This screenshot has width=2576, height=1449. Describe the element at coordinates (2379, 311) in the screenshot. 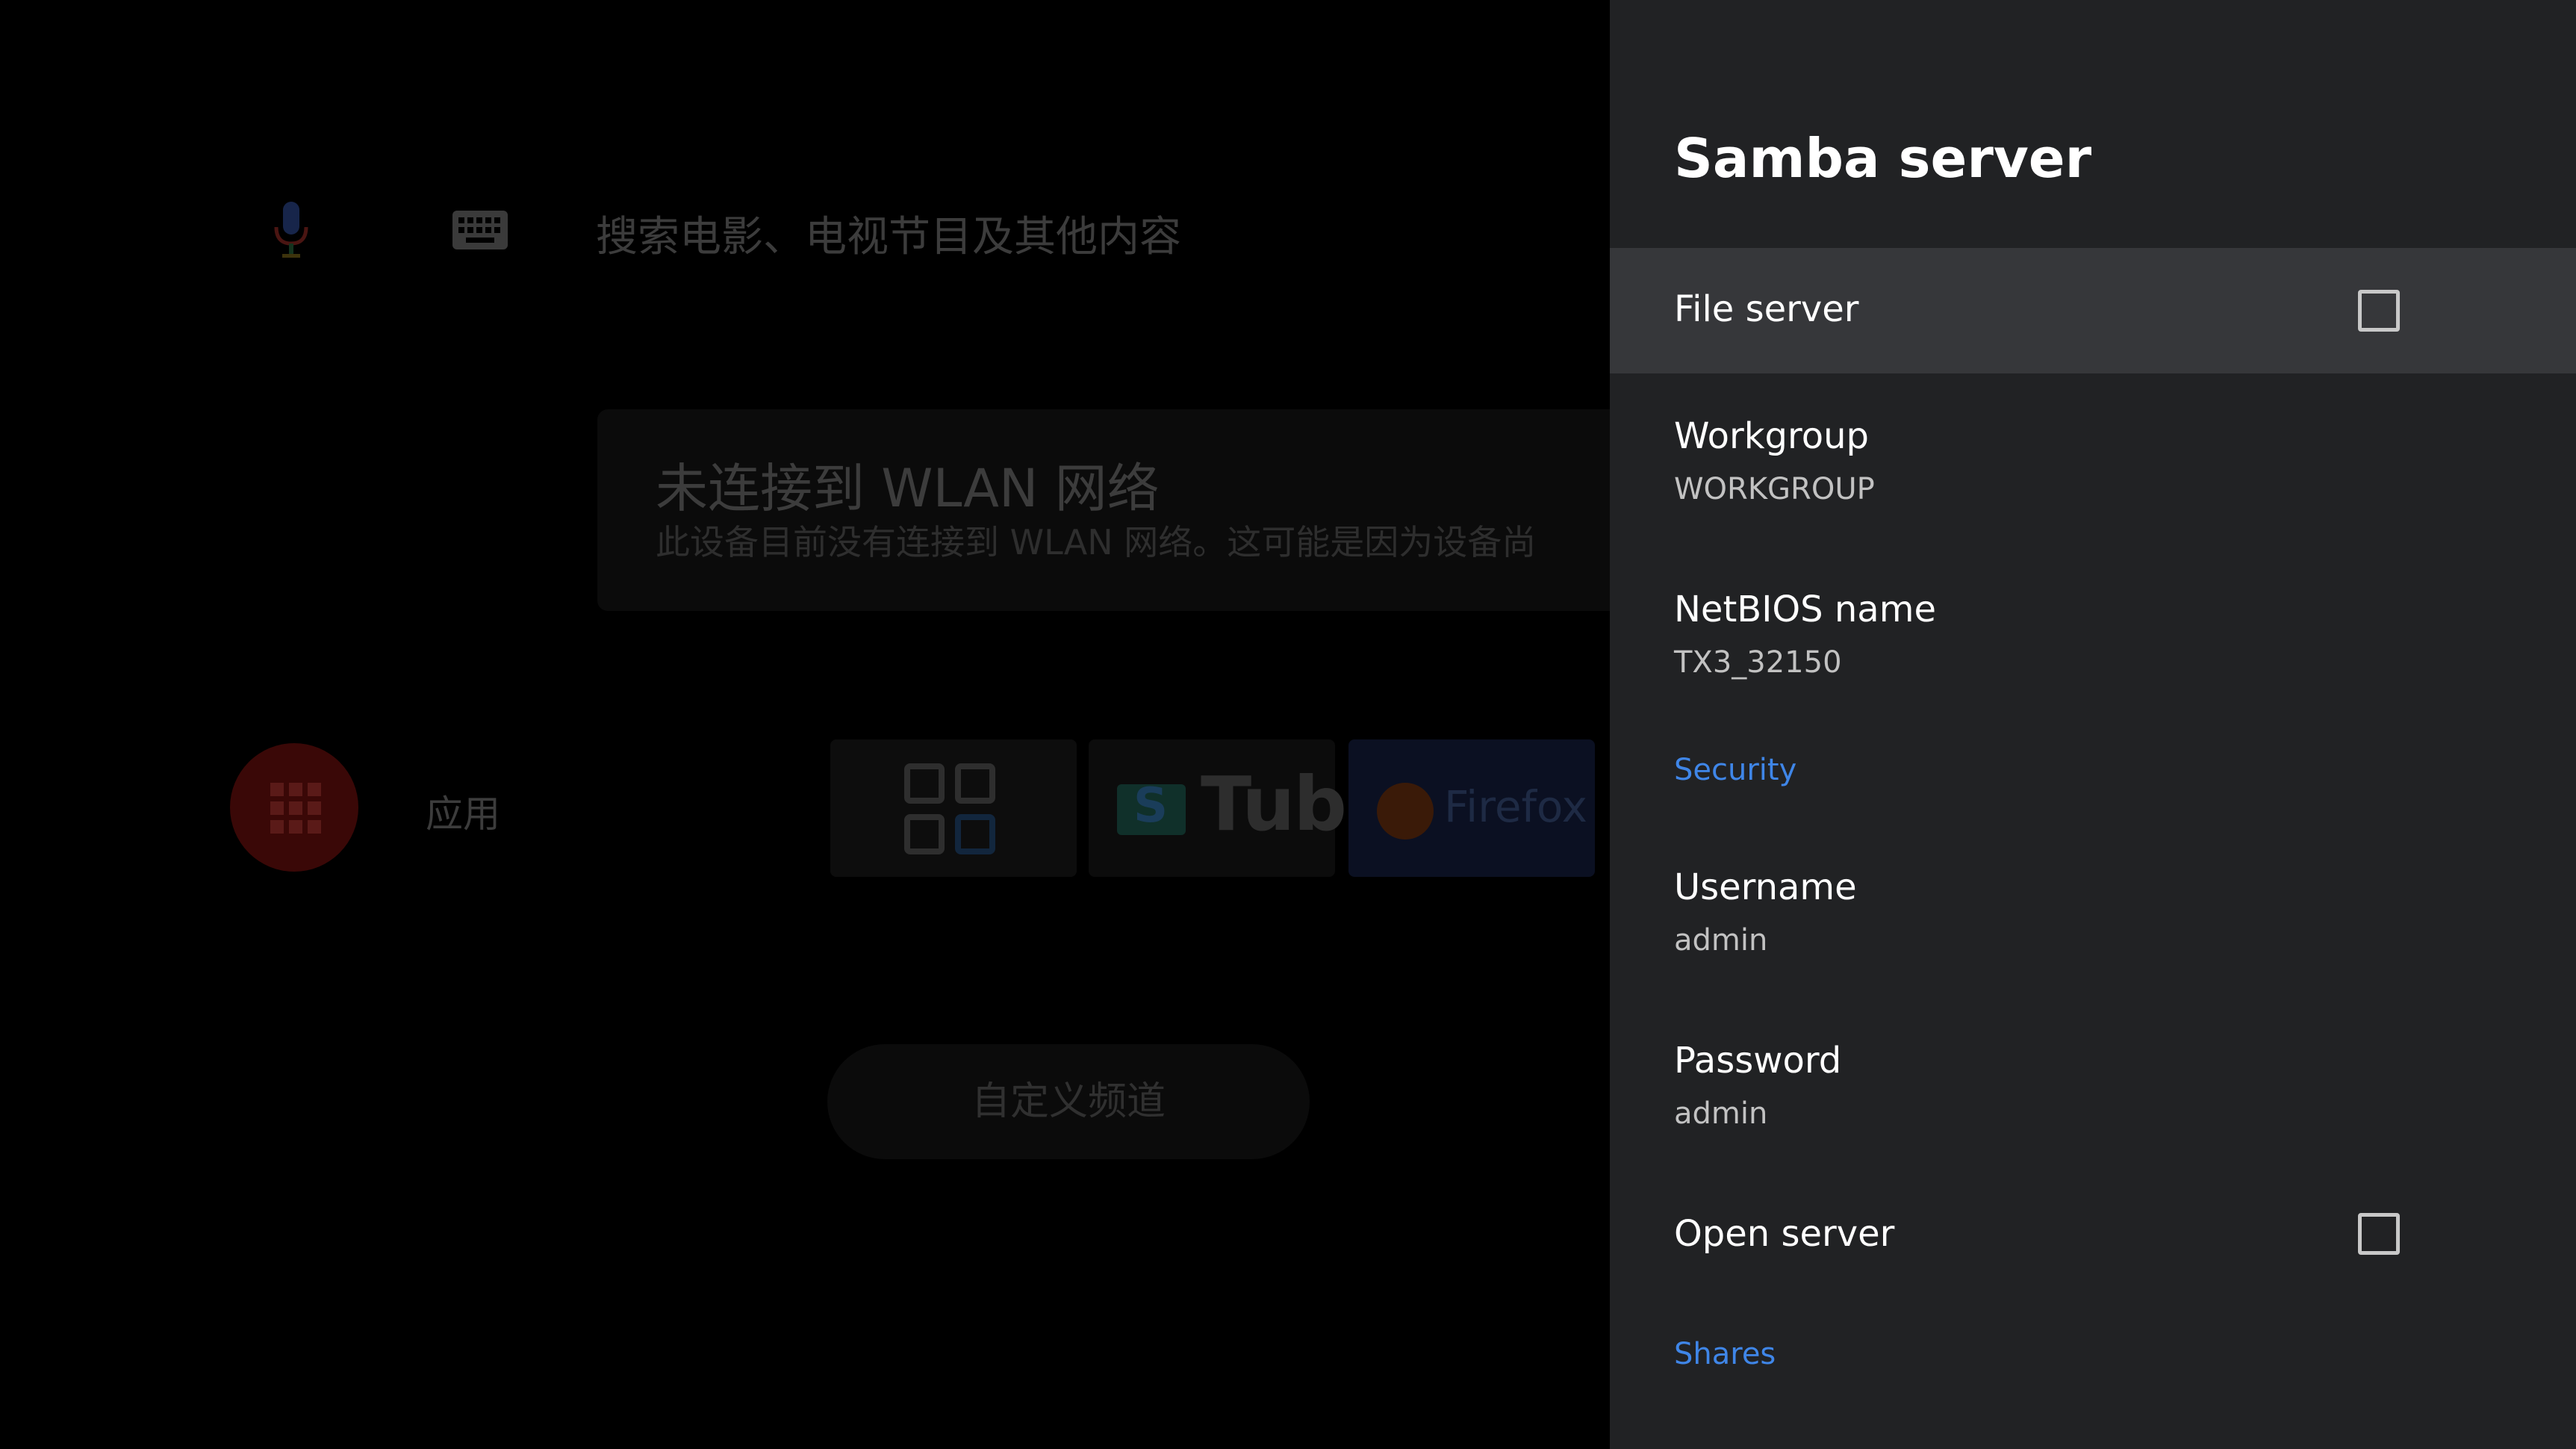

I see `file-server-checkbox-icon` at that location.